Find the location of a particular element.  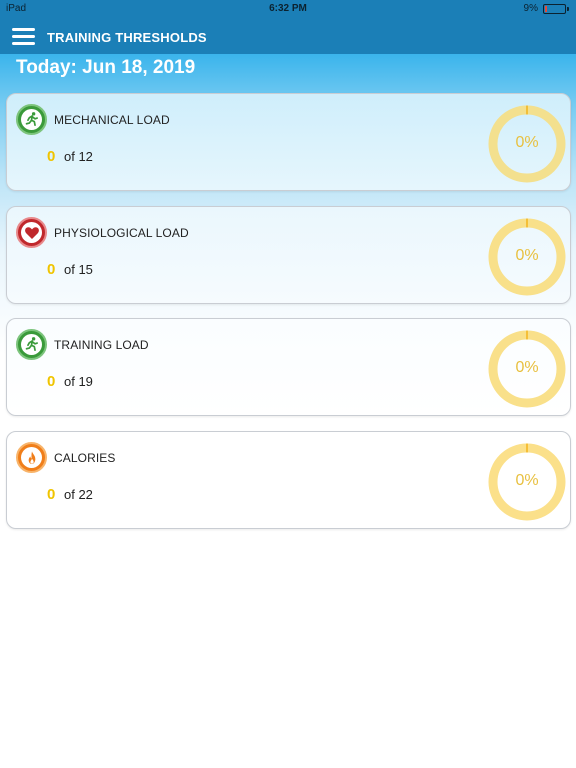

clock: 6:32 PM is located at coordinates (288, 8).